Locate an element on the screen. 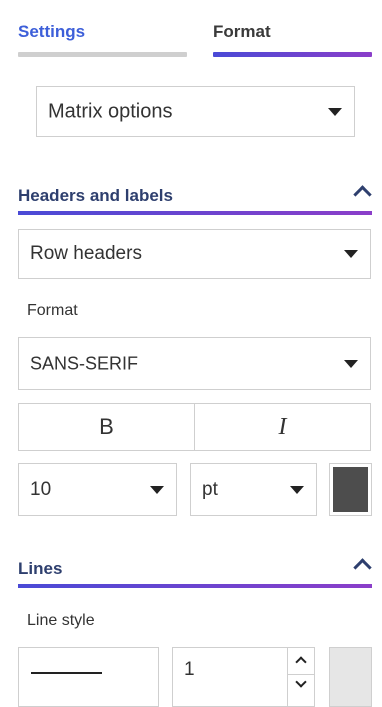 The height and width of the screenshot is (707, 382). stepper-arrows is located at coordinates (300, 677).